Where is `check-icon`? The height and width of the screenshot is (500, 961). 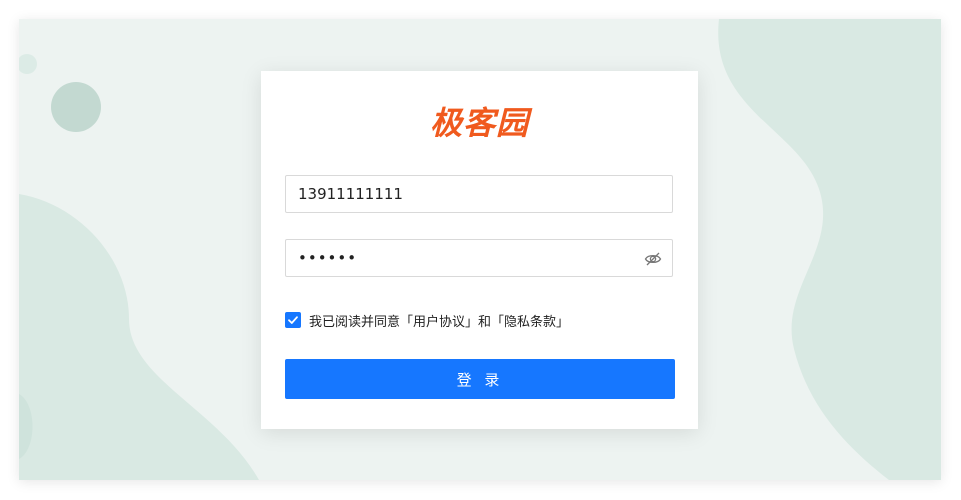
check-icon is located at coordinates (293, 320).